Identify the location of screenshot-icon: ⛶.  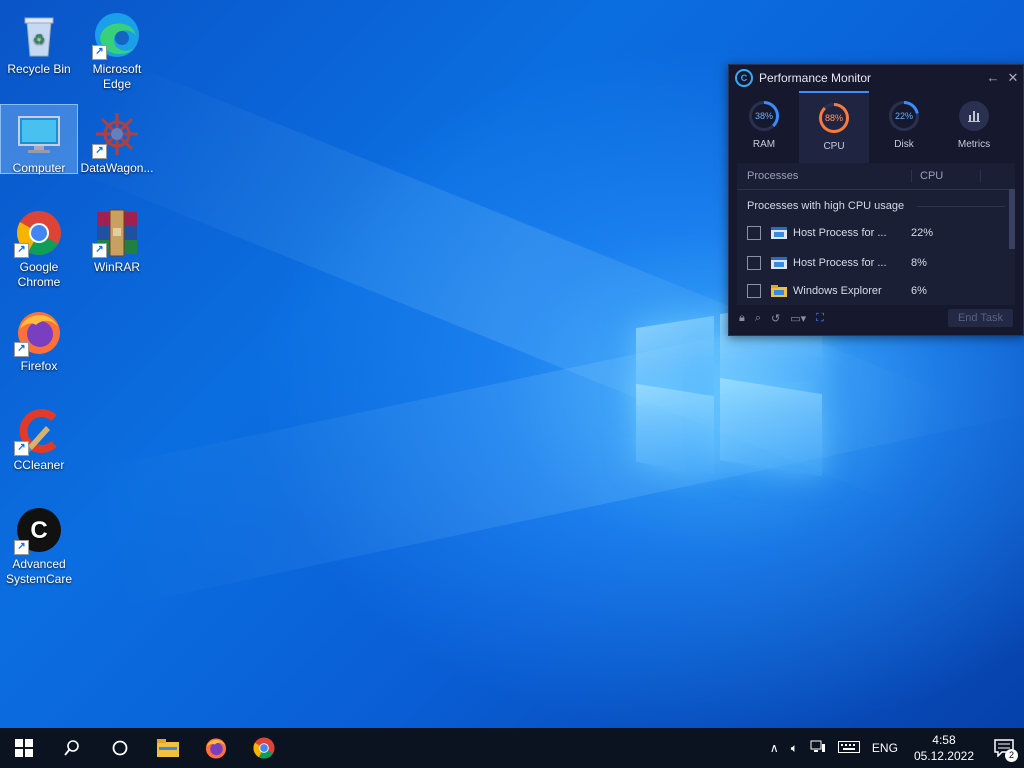
(820, 318).